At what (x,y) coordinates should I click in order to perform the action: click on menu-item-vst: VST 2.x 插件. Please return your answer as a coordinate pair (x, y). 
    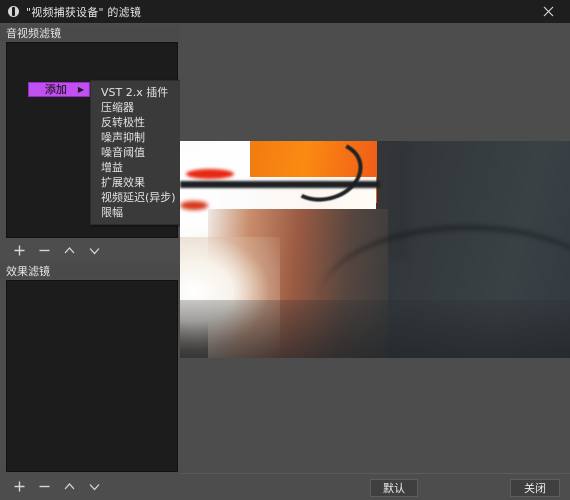
    Looking at the image, I should click on (136, 92).